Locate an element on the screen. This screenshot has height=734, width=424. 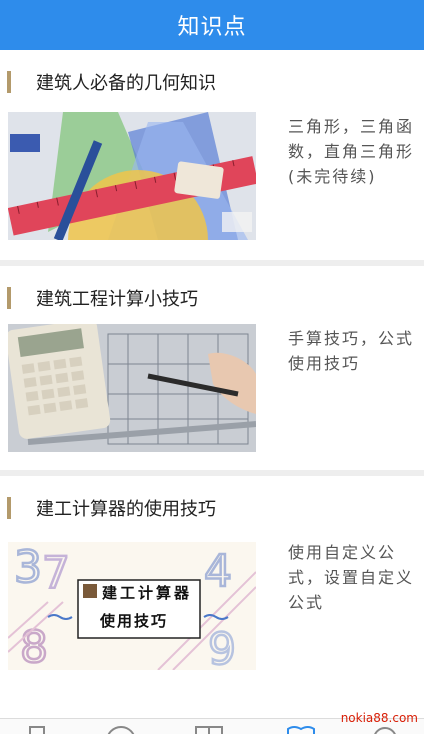
card-title-row: 建工计算器的使用技巧 is located at coordinates (108, 508).